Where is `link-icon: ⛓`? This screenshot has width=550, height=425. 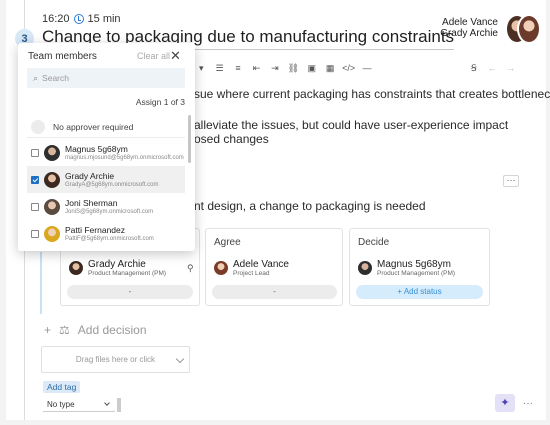 link-icon: ⛓ is located at coordinates (293, 68).